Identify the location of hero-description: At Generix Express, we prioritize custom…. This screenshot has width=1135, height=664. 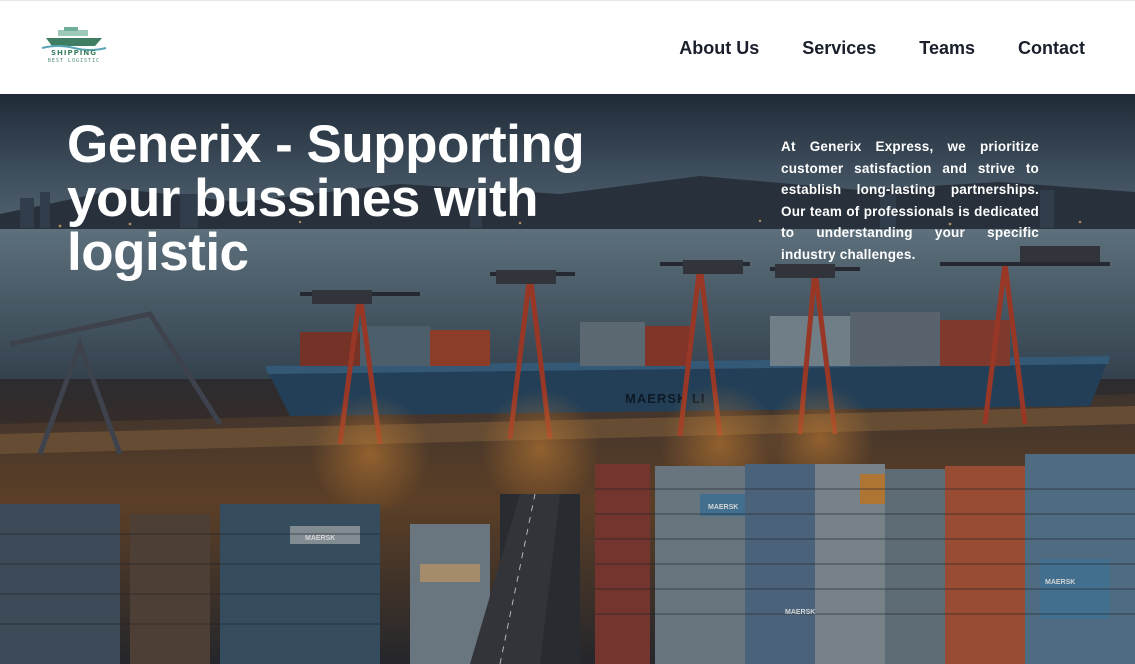
(910, 200).